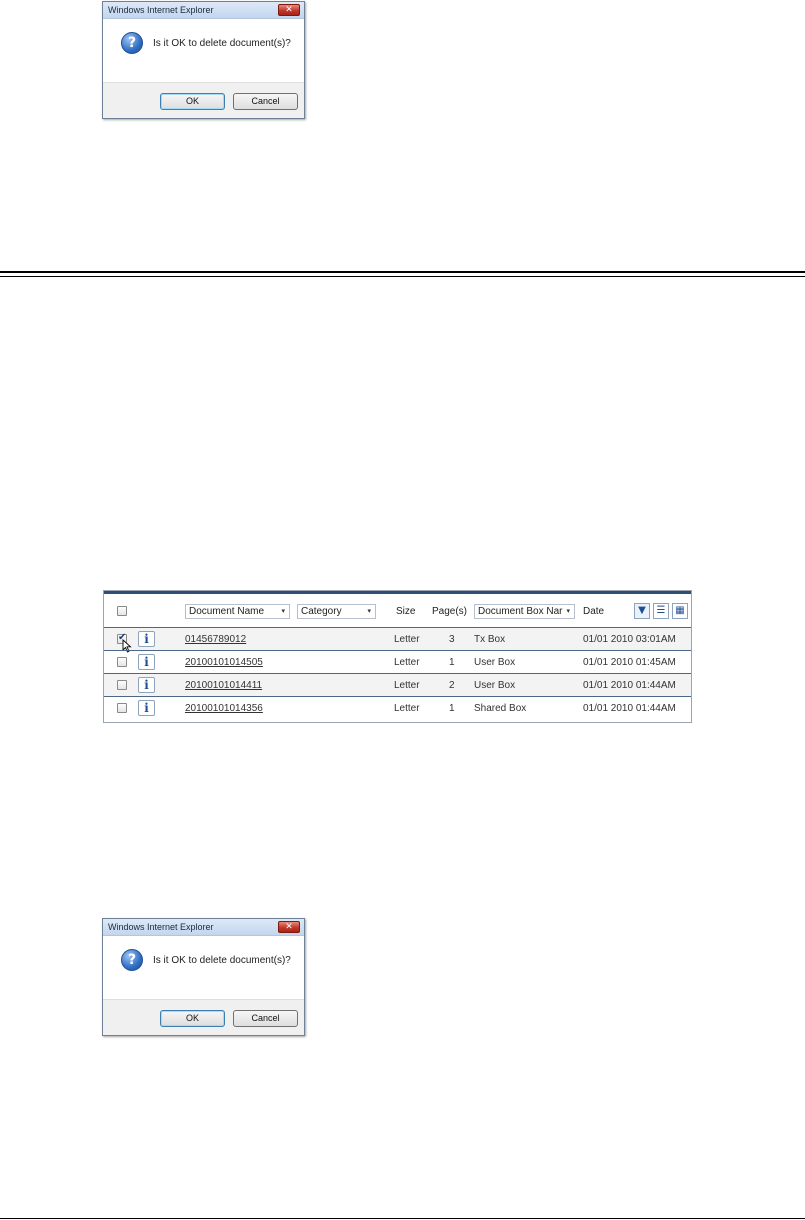  I want to click on category-dropdown: Category ▾, so click(336, 611).